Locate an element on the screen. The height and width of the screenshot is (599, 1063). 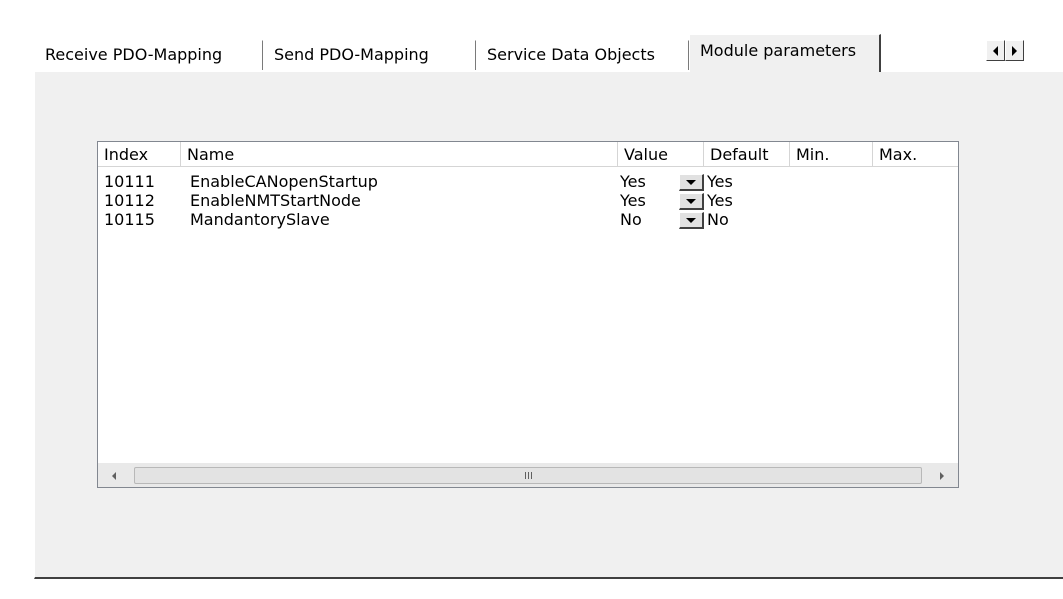
scroll-left-button is located at coordinates (114, 475).